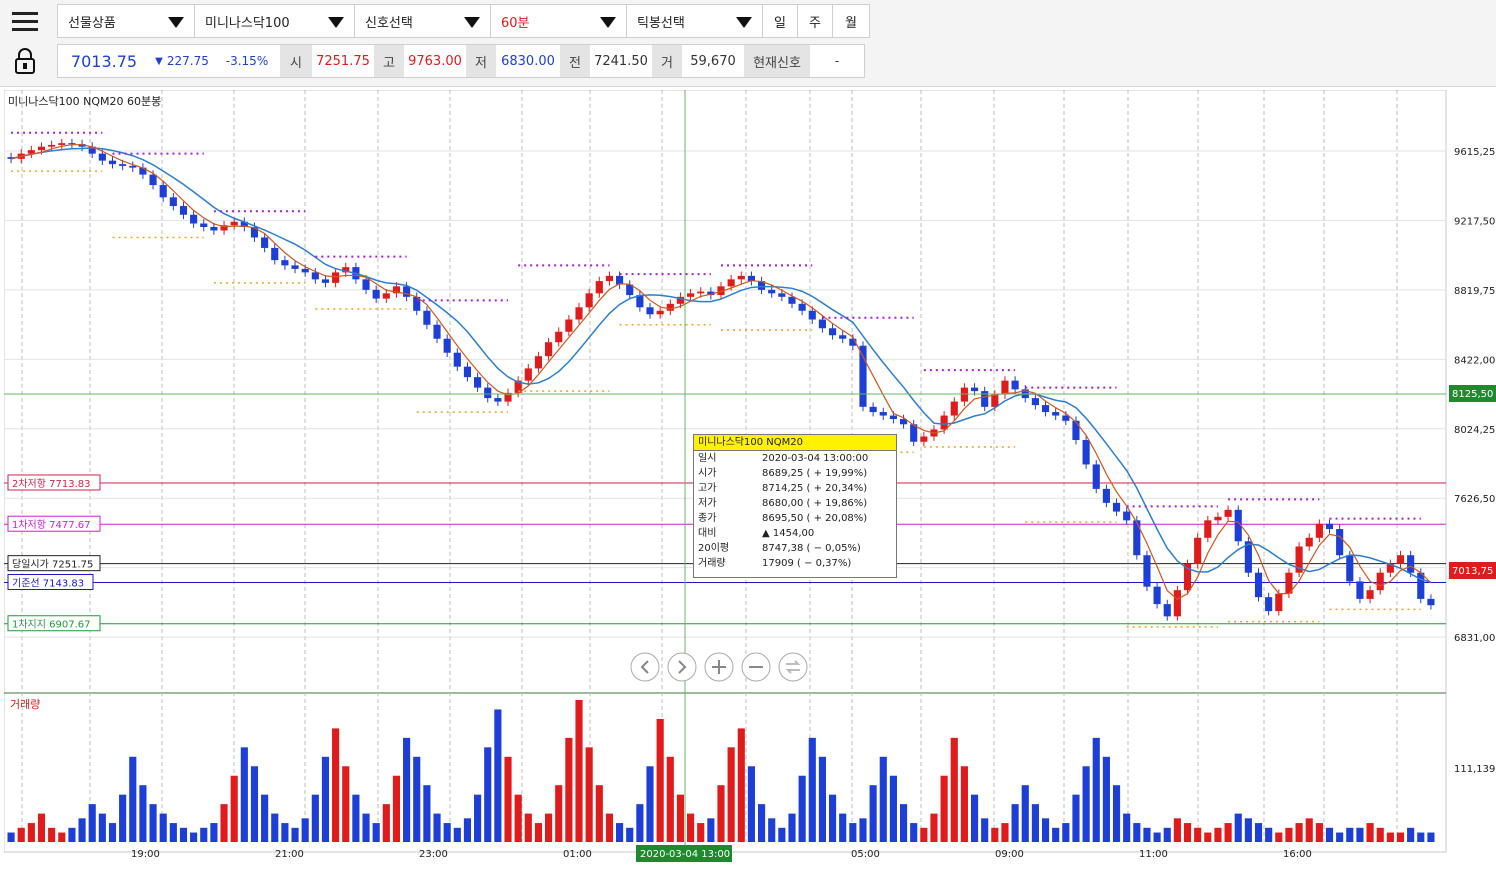  Describe the element at coordinates (1474, 499) in the screenshot. I see `price-tick-label: 7626,50` at that location.